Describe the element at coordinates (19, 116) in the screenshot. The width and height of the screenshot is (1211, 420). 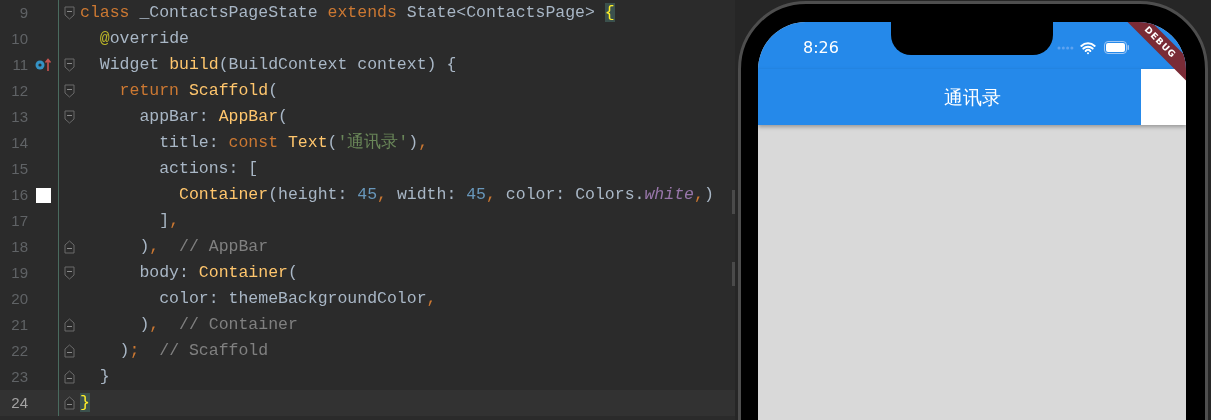
I see `line-number: 13` at that location.